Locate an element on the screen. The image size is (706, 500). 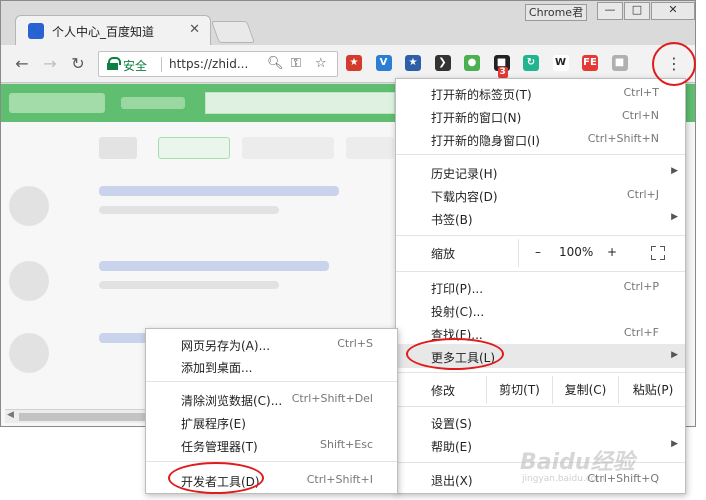
key-icon: ⚿ is located at coordinates (296, 63).